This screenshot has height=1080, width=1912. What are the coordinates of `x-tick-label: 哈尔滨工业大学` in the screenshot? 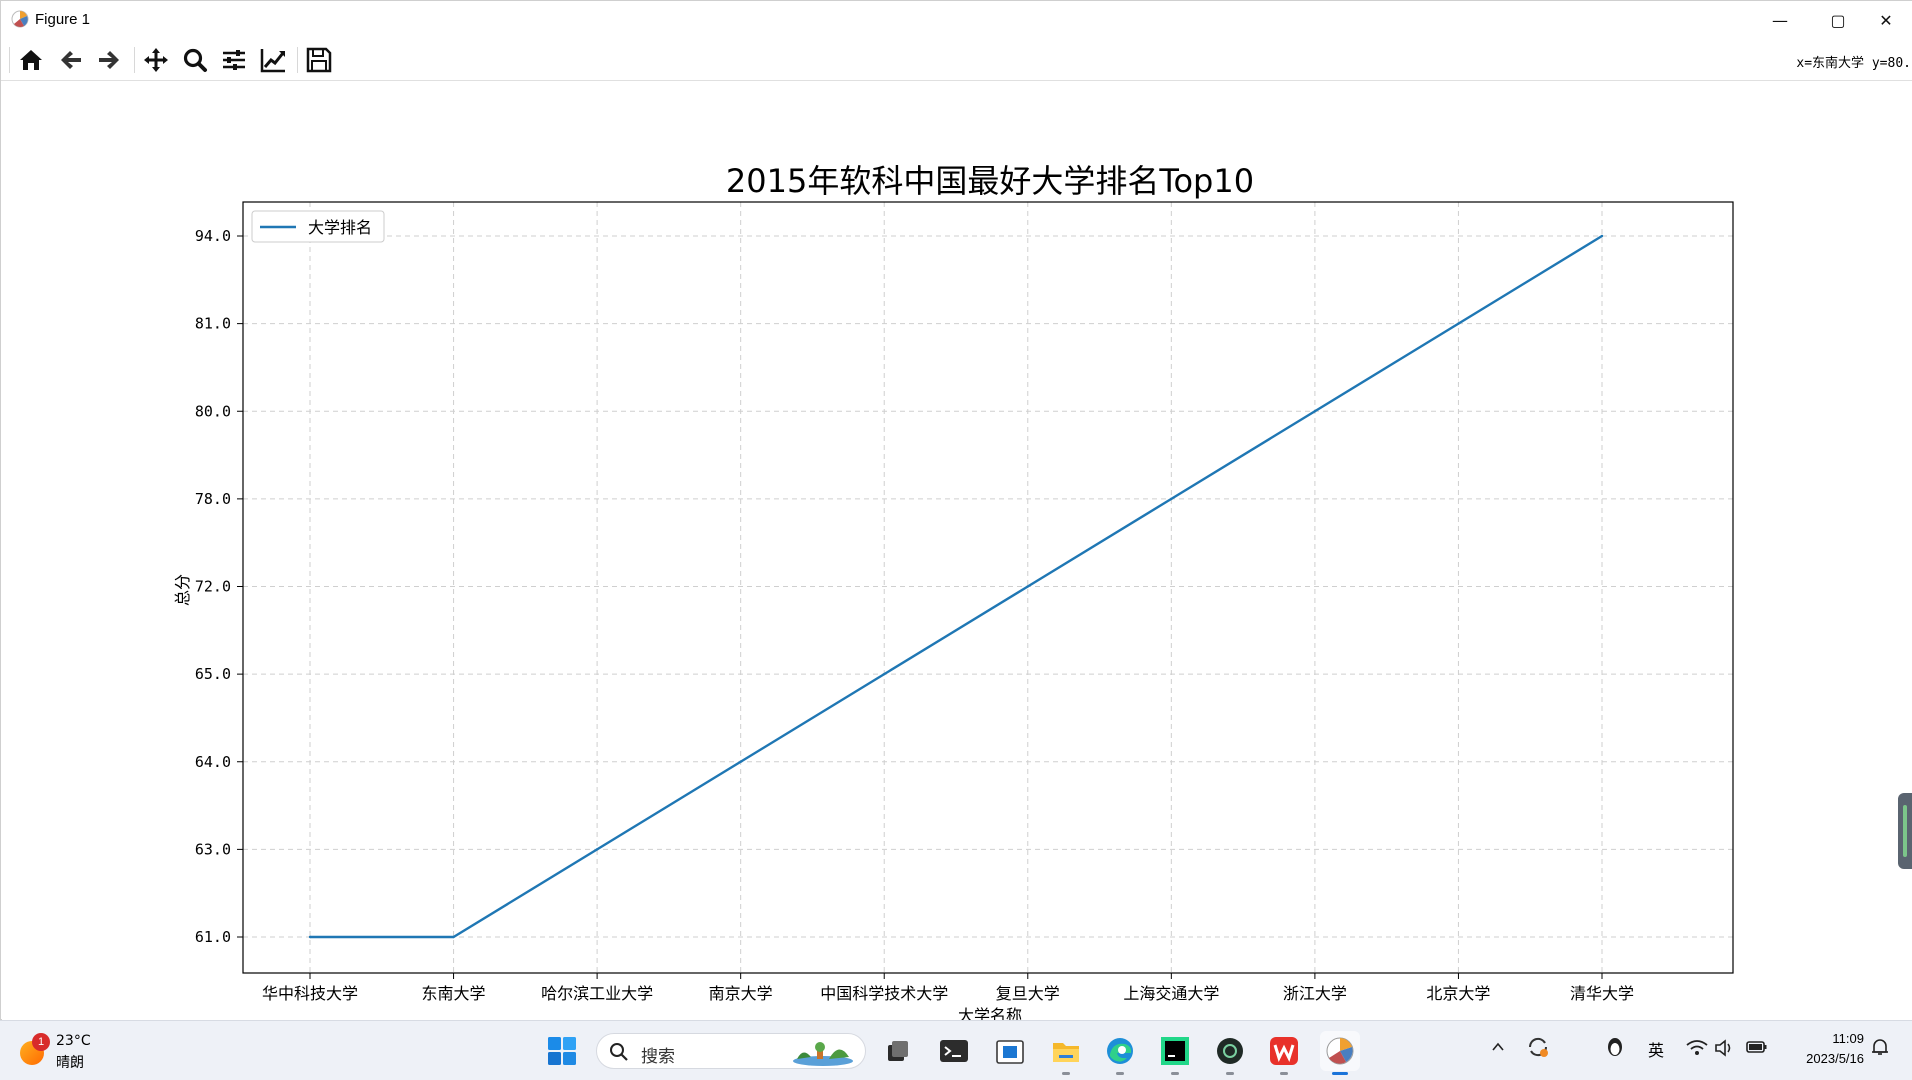 It's located at (597, 993).